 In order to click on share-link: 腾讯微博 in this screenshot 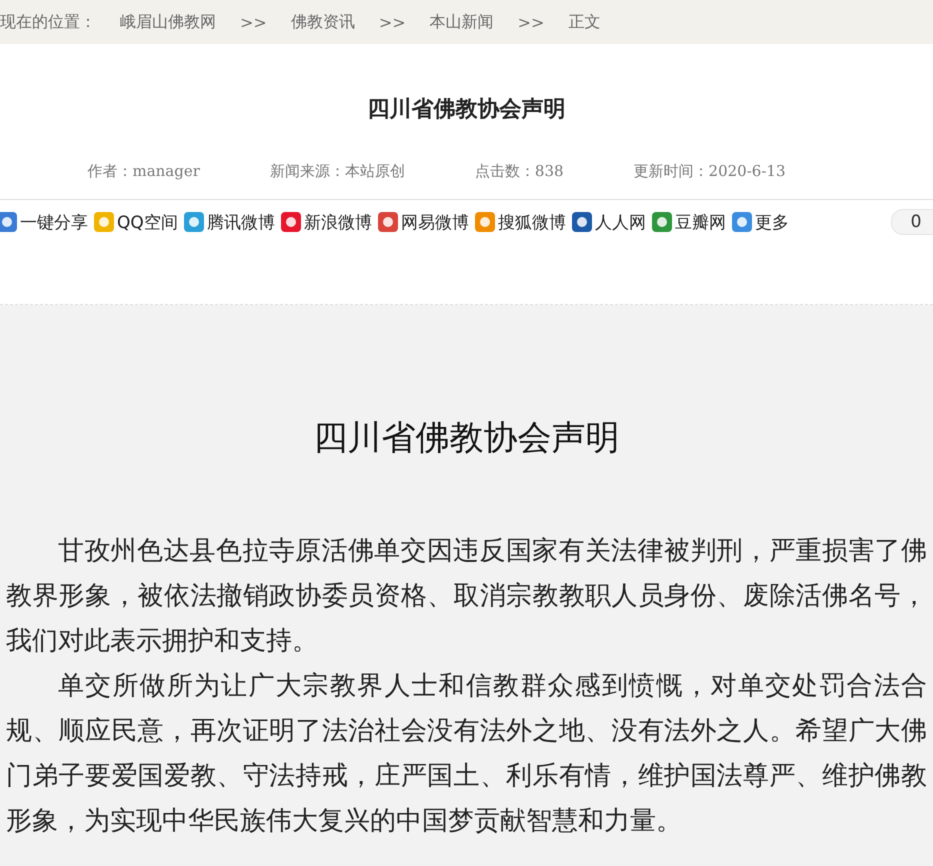, I will do `click(240, 222)`.